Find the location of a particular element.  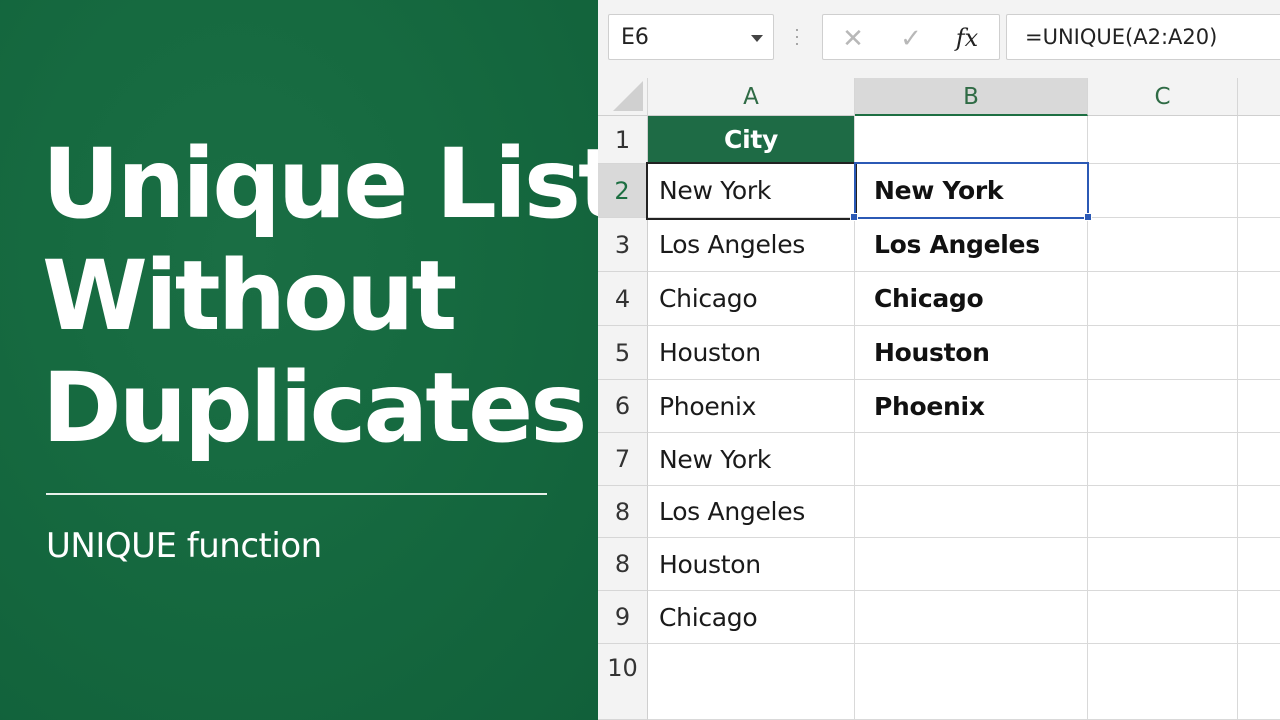

column-header-next is located at coordinates (1259, 97).